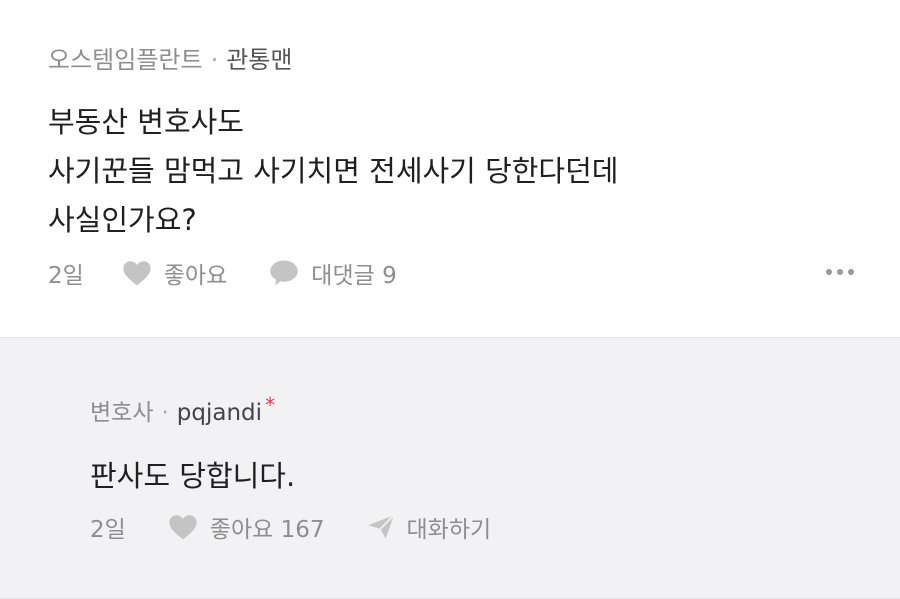 The height and width of the screenshot is (599, 900). What do you see at coordinates (829, 272) in the screenshot?
I see `more-dots-icon` at bounding box center [829, 272].